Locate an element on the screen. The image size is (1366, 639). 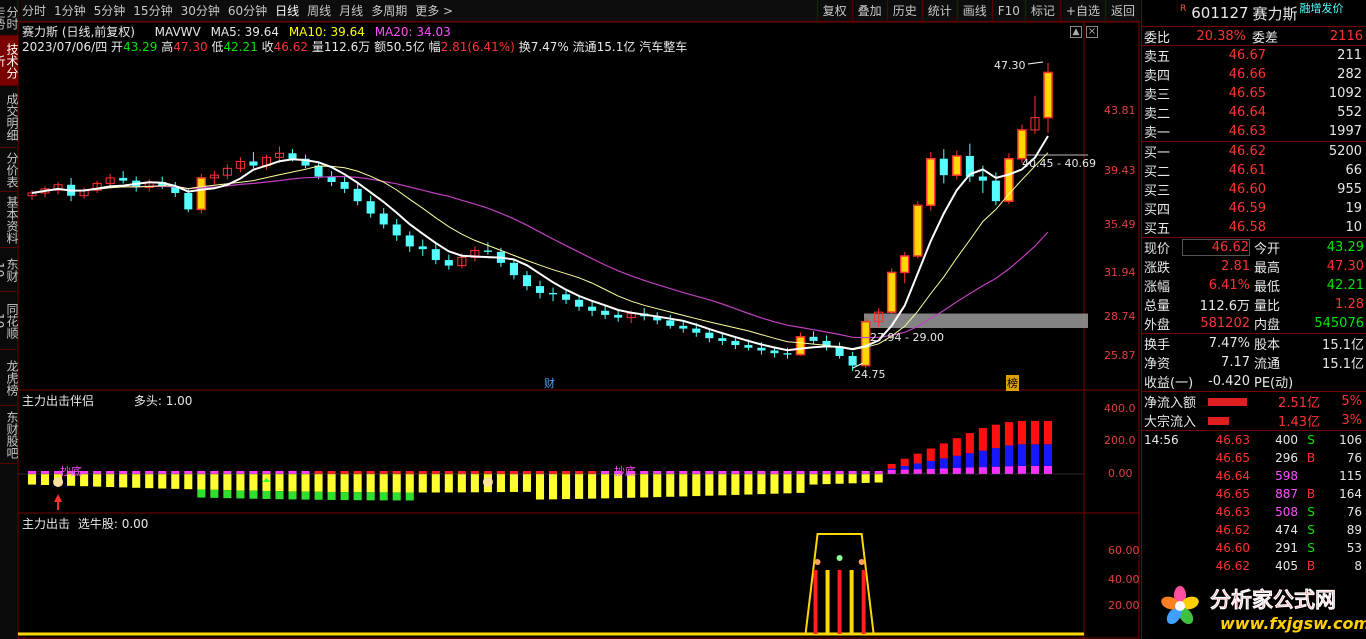
chart-scroll-up-icon: ▲ is located at coordinates (1076, 32).